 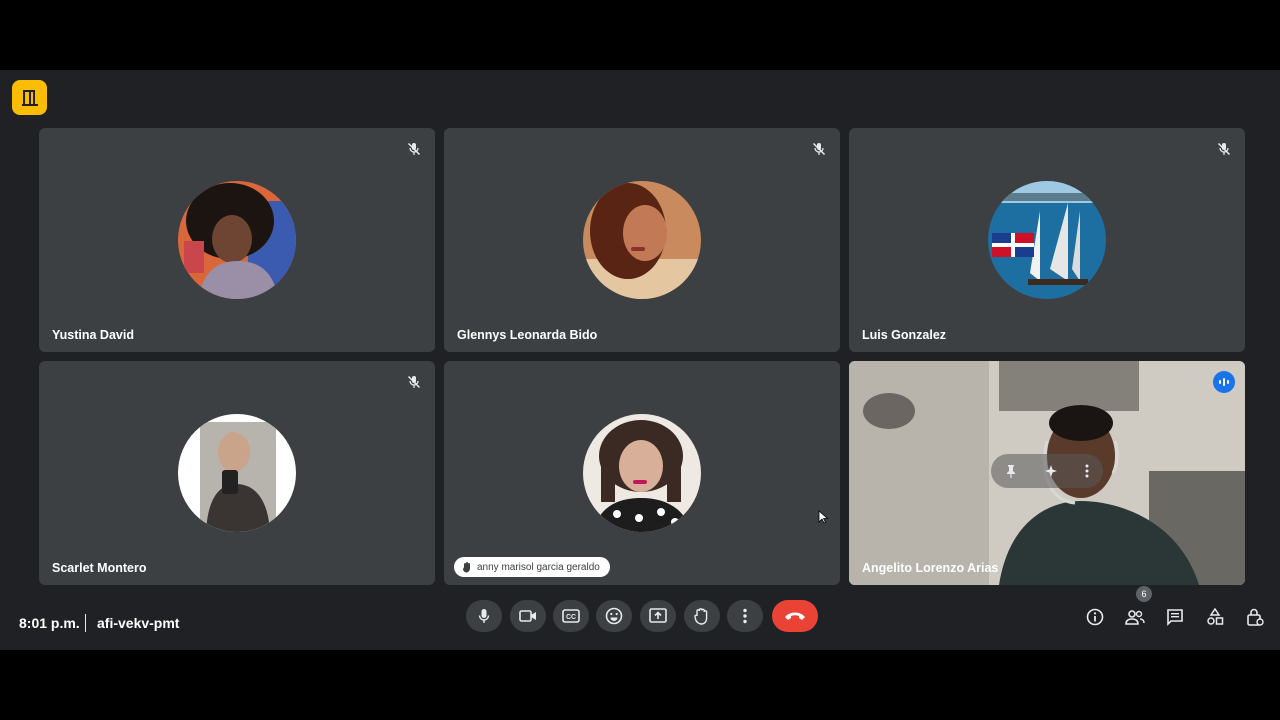 What do you see at coordinates (93, 335) in the screenshot?
I see `participant-name: Yustina David` at bounding box center [93, 335].